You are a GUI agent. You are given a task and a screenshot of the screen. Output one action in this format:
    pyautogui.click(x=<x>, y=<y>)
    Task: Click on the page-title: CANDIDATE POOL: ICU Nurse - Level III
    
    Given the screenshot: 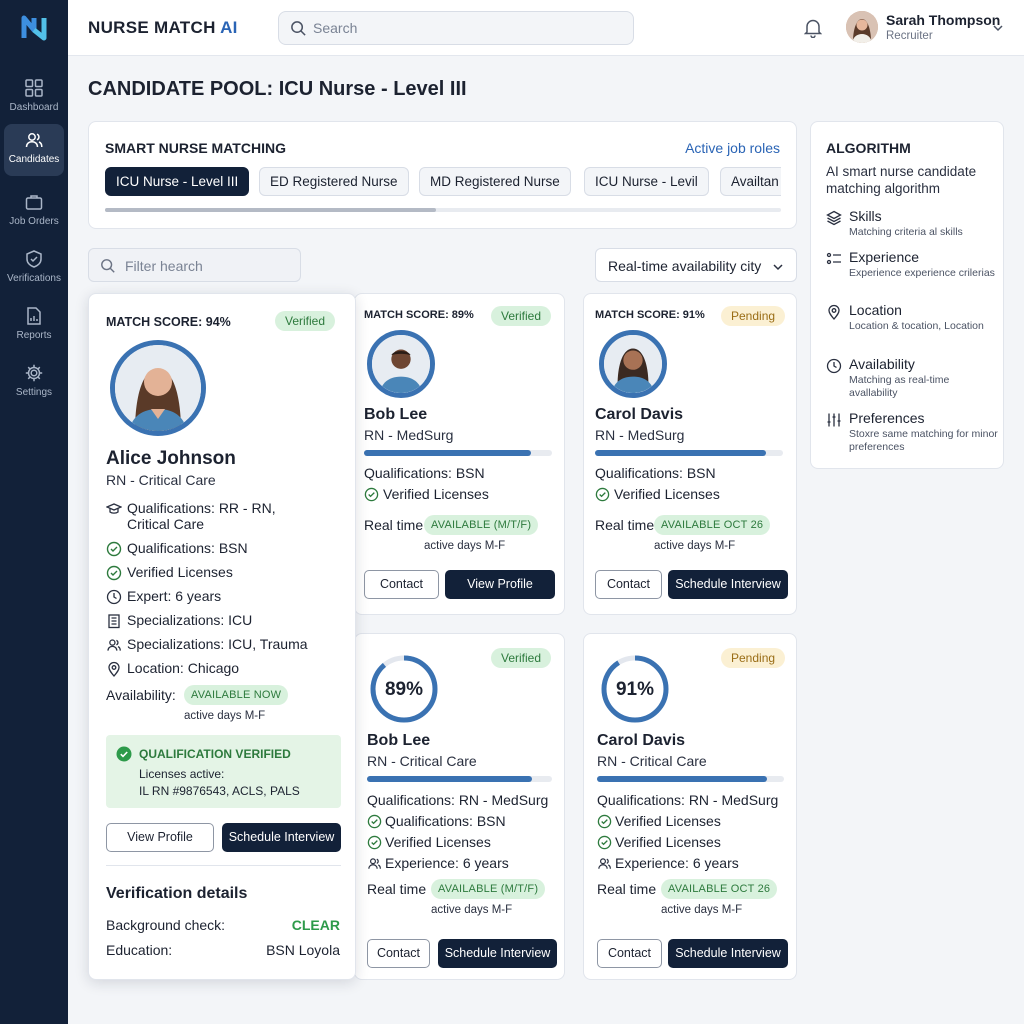 What is the action you would take?
    pyautogui.click(x=277, y=89)
    